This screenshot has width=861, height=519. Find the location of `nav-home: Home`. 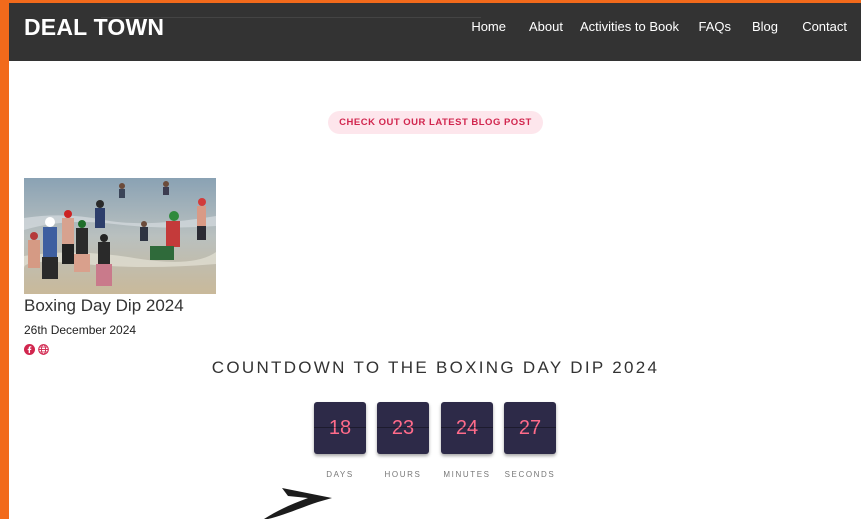

nav-home: Home is located at coordinates (488, 26).